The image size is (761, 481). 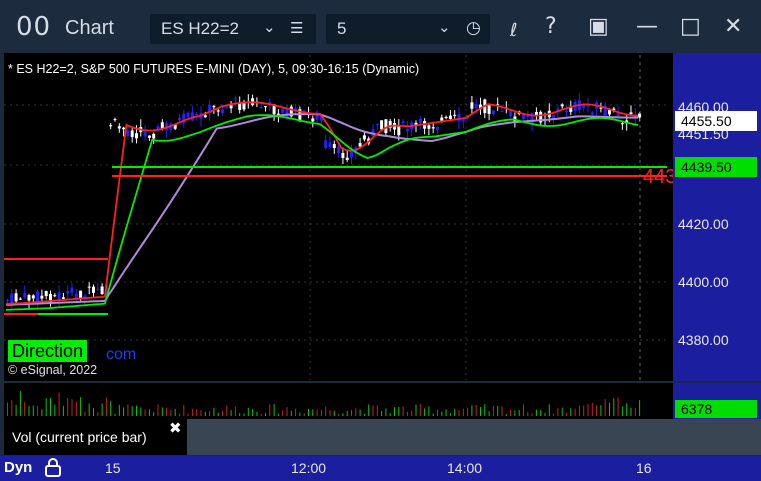 What do you see at coordinates (338, 401) in the screenshot?
I see `volume-pane` at bounding box center [338, 401].